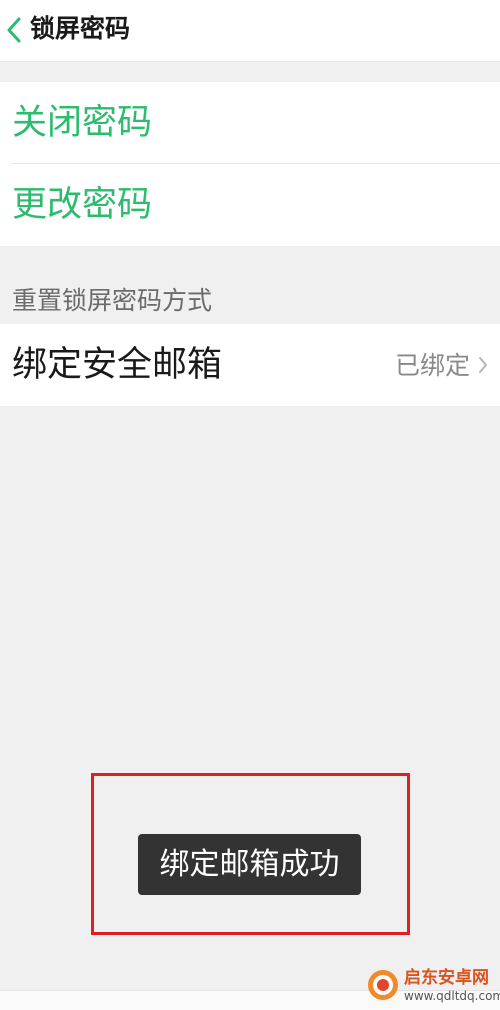 This screenshot has width=500, height=1010. What do you see at coordinates (117, 365) in the screenshot?
I see `bind-email-label: 绑定安全邮箱` at bounding box center [117, 365].